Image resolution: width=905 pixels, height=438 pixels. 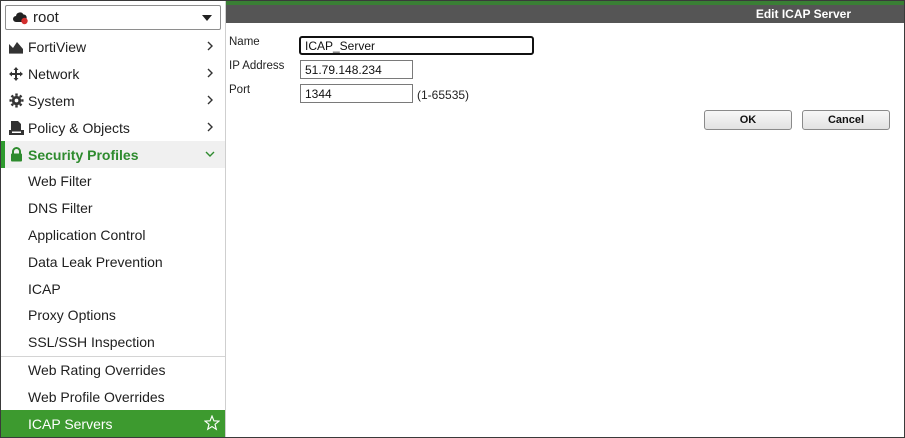 I want to click on sidebar-item-security-profiles: Security Profiles, so click(x=113, y=154).